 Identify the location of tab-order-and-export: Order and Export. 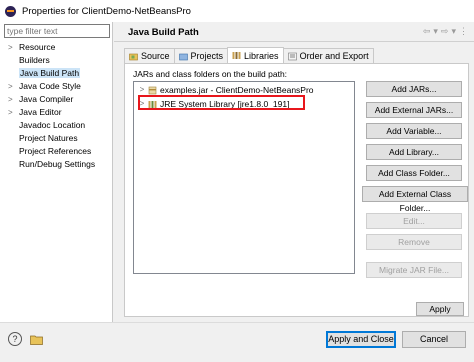
(328, 55).